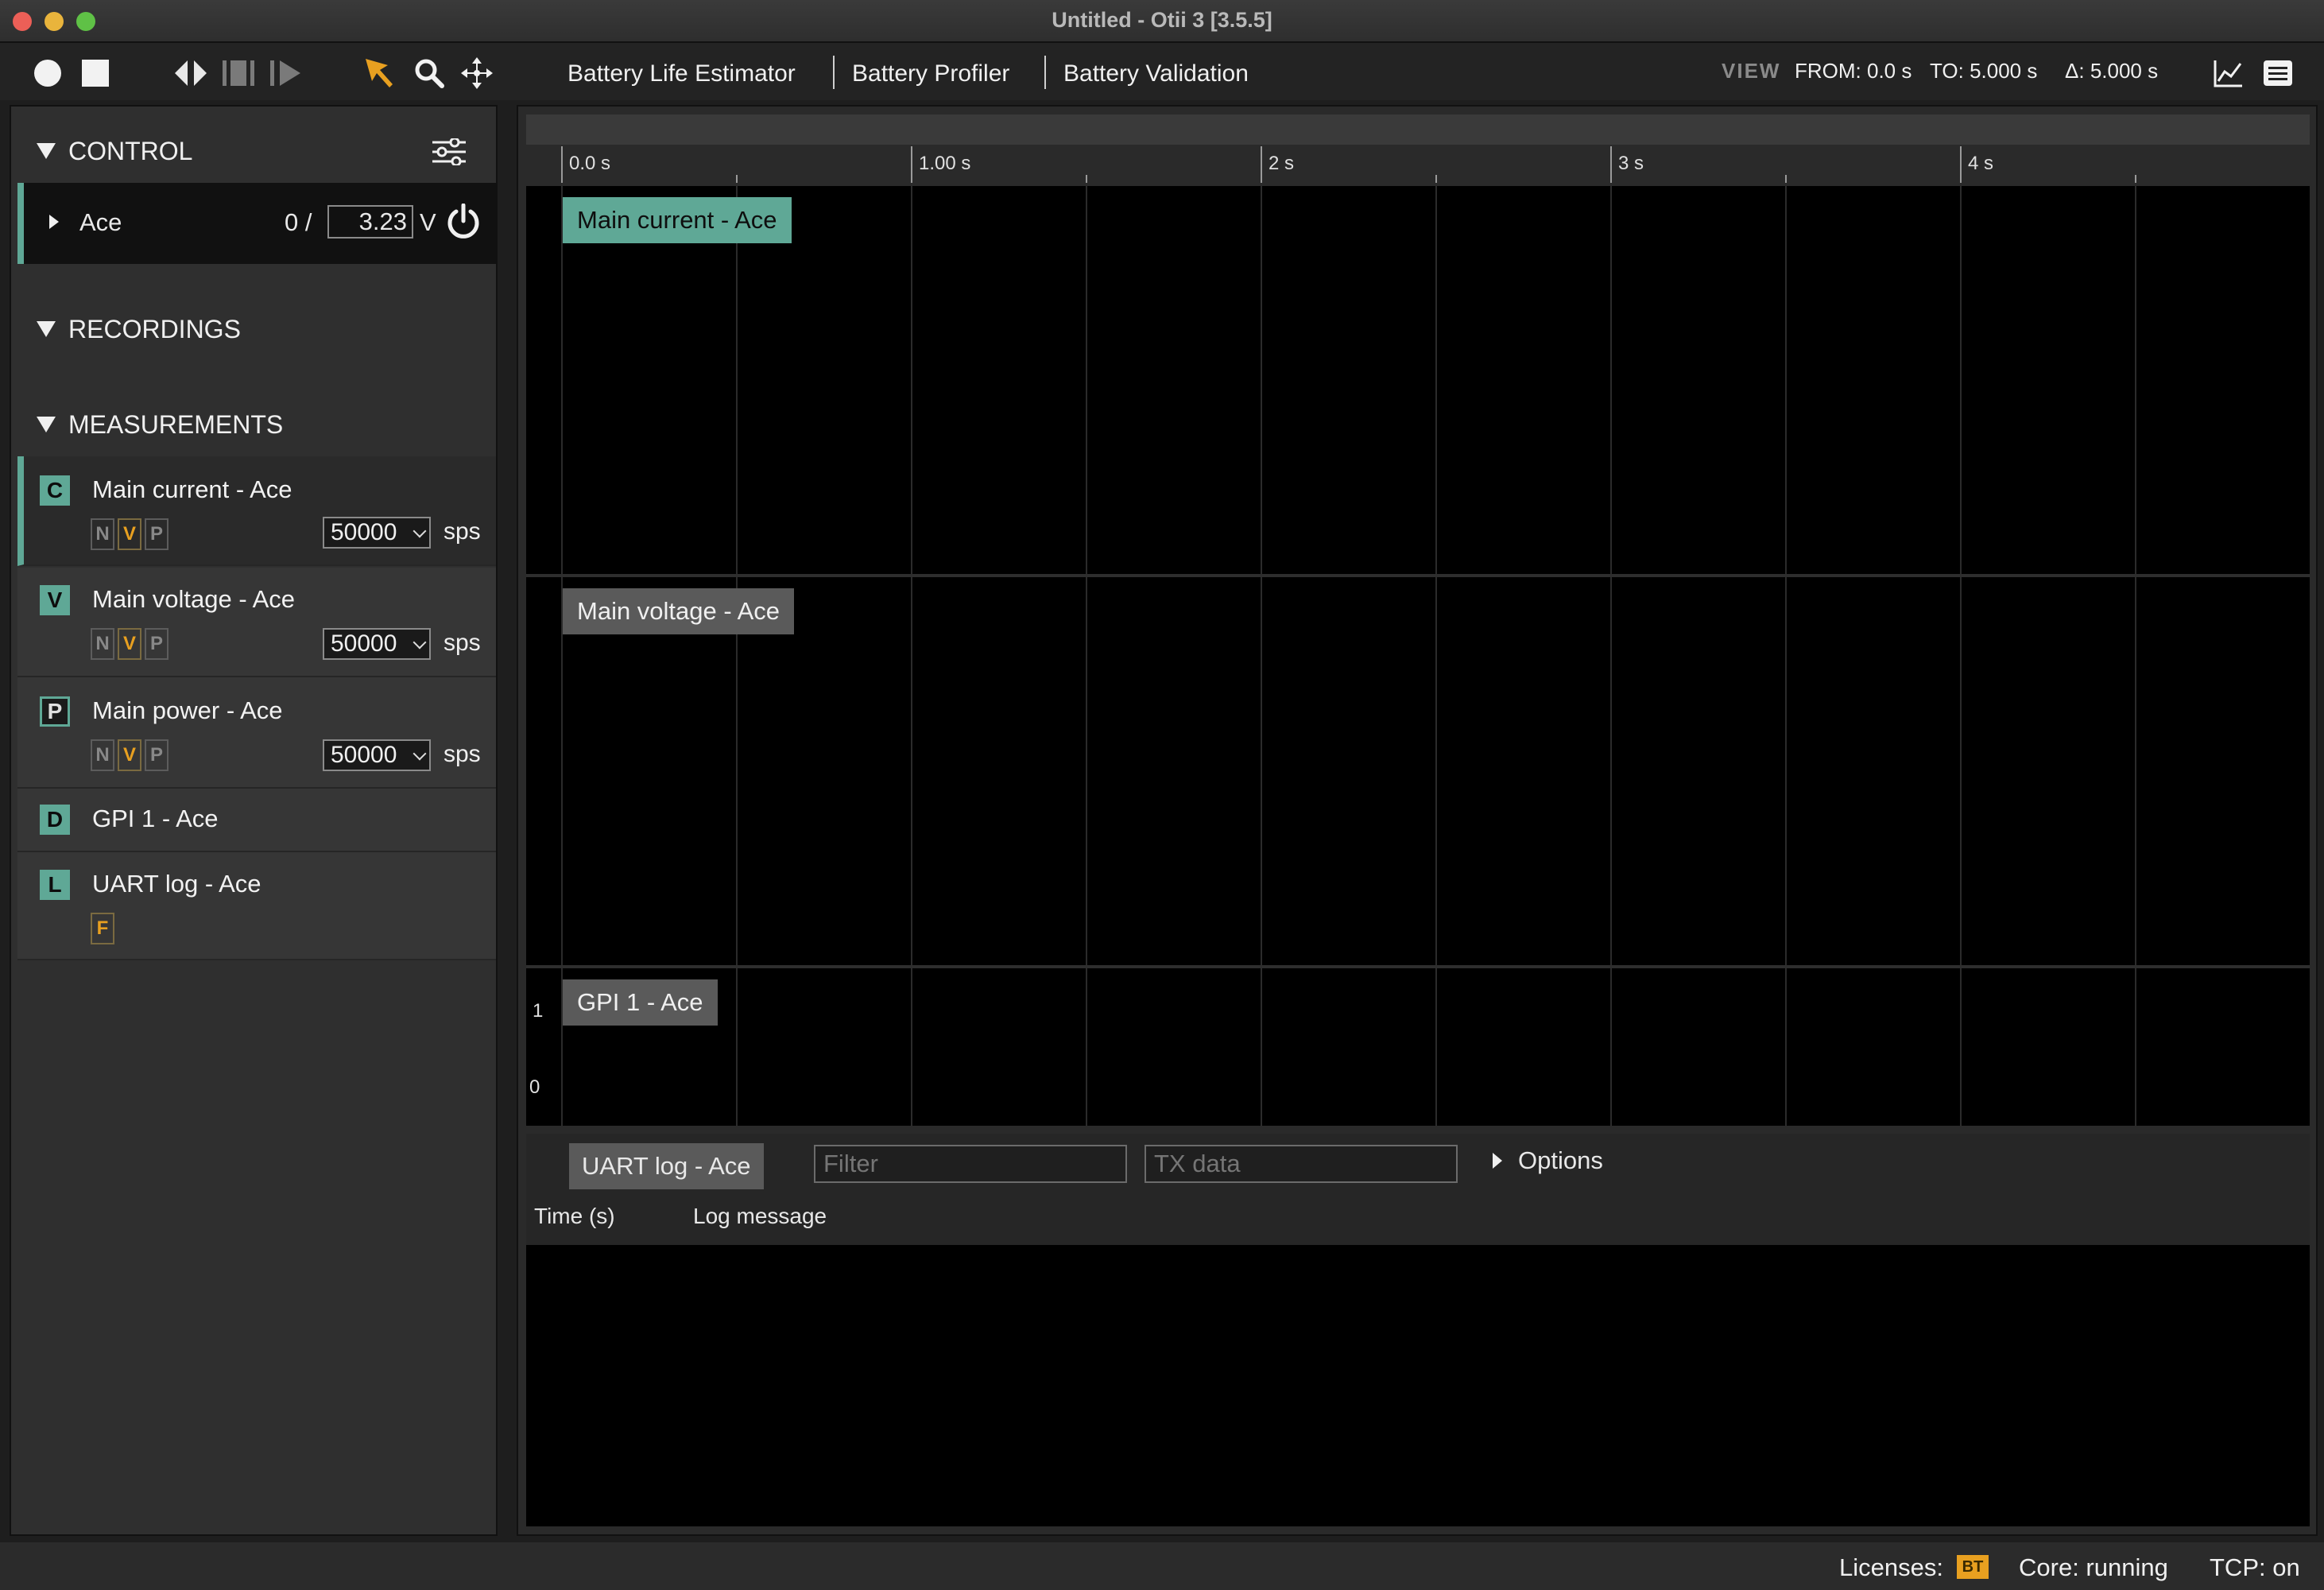 The height and width of the screenshot is (1590, 2324). I want to click on measurement-item-main-power: P Main power - Ace N V P 50000 sps, so click(256, 733).